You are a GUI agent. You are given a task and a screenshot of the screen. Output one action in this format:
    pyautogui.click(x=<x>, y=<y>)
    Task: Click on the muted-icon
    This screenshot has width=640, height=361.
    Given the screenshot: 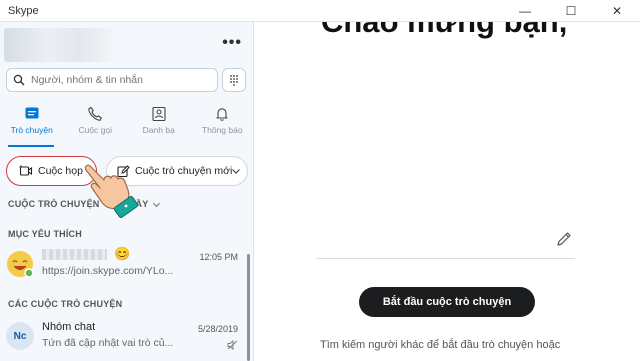 What is the action you would take?
    pyautogui.click(x=232, y=345)
    